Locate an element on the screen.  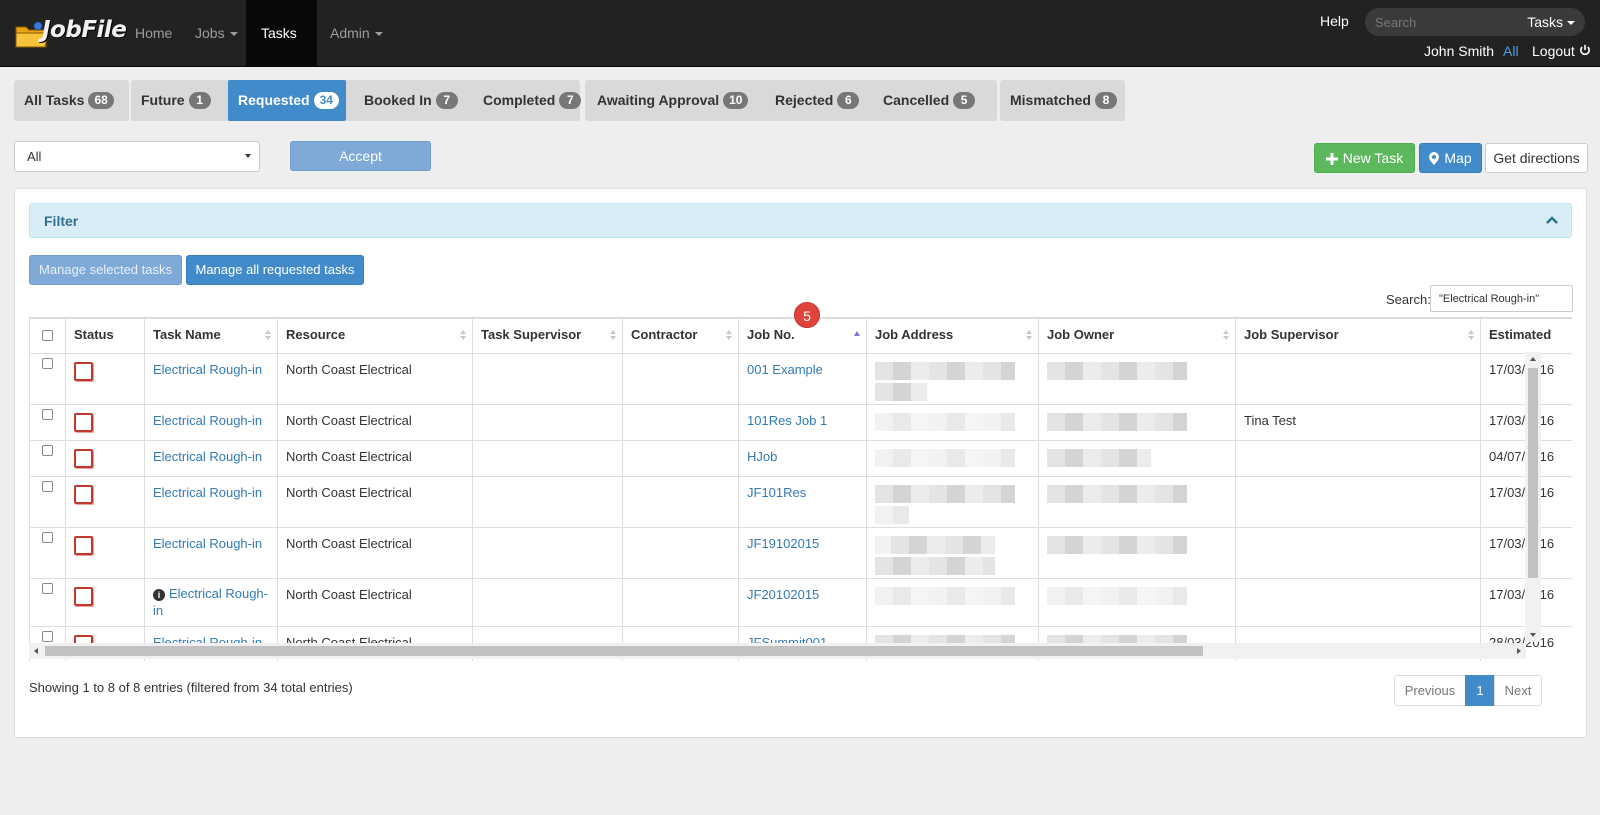
page-1-button: 1 is located at coordinates (1480, 690).